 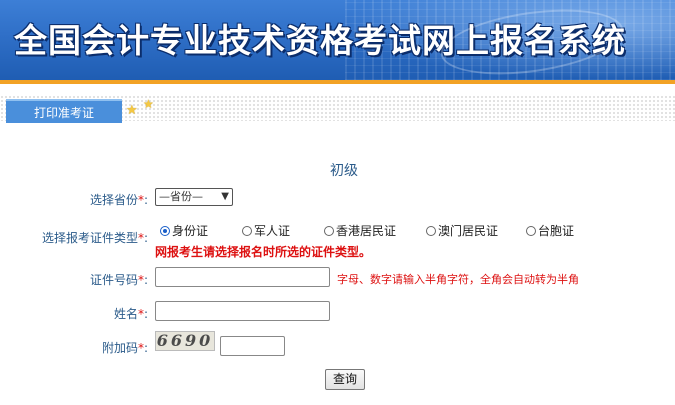 I want to click on id-number-label: 证件号码*:, so click(x=118, y=280).